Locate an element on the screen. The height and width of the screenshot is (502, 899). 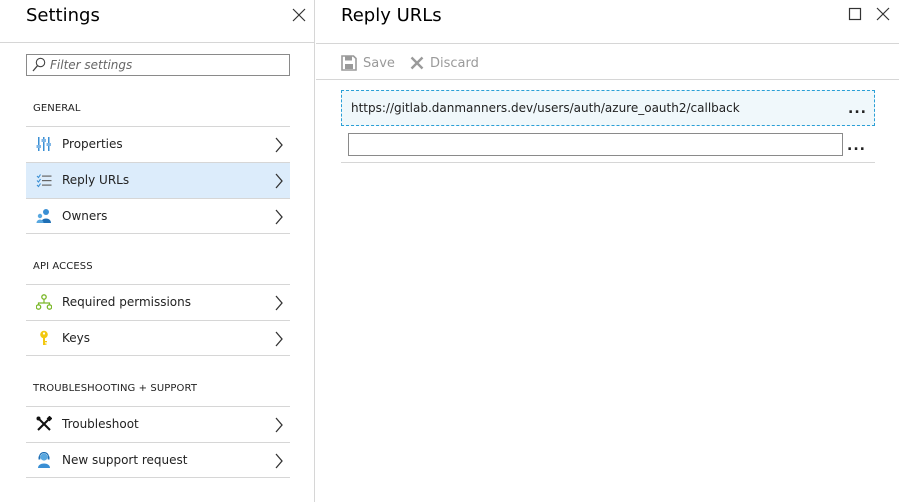
sidebar-item-new-support-request: New support request is located at coordinates (158, 460).